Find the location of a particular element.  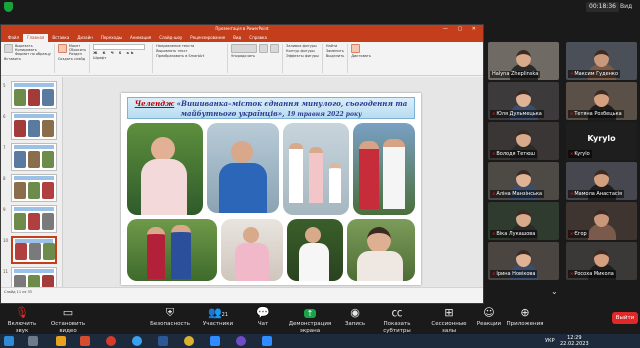

word-icon is located at coordinates (163, 341).